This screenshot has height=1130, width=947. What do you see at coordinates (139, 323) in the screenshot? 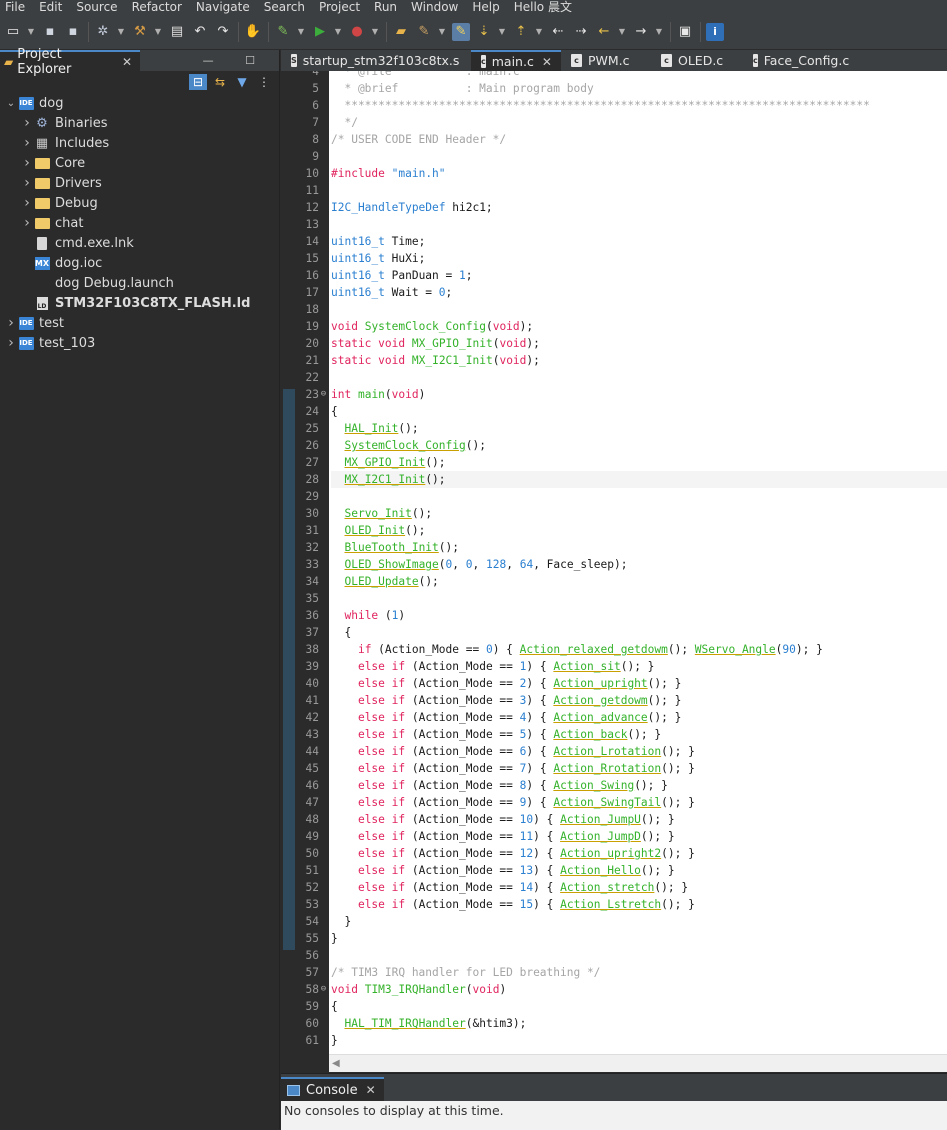
I see `tree-item: › IDE test` at bounding box center [139, 323].